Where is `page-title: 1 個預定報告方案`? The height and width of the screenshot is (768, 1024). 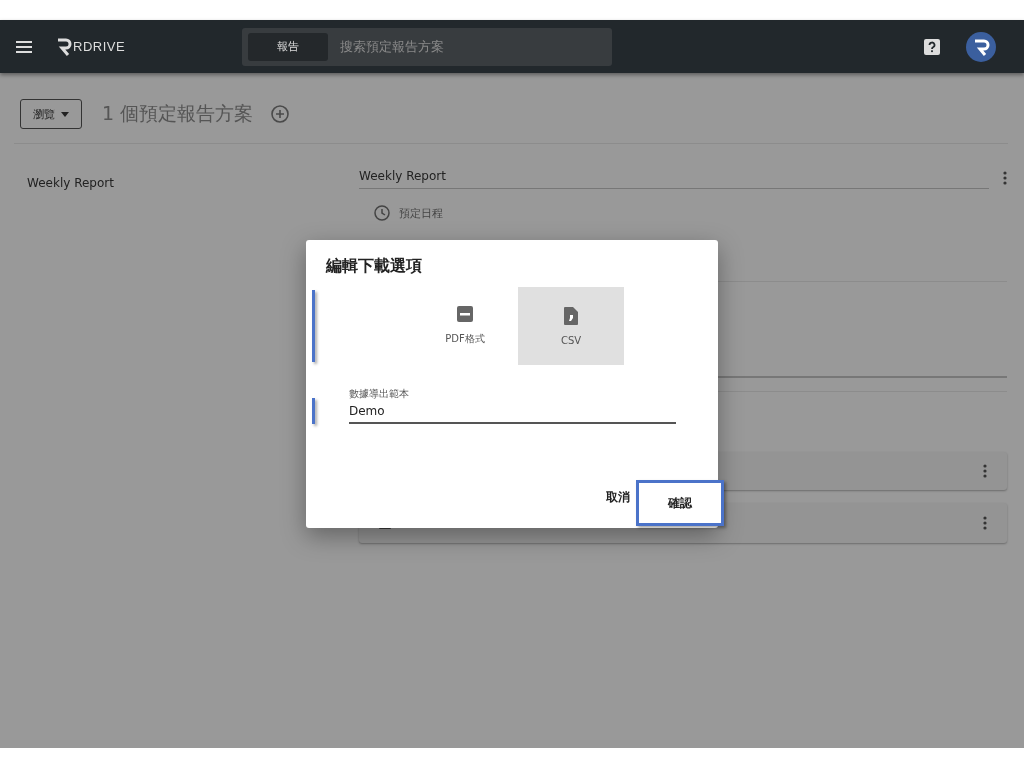 page-title: 1 個預定報告方案 is located at coordinates (178, 113).